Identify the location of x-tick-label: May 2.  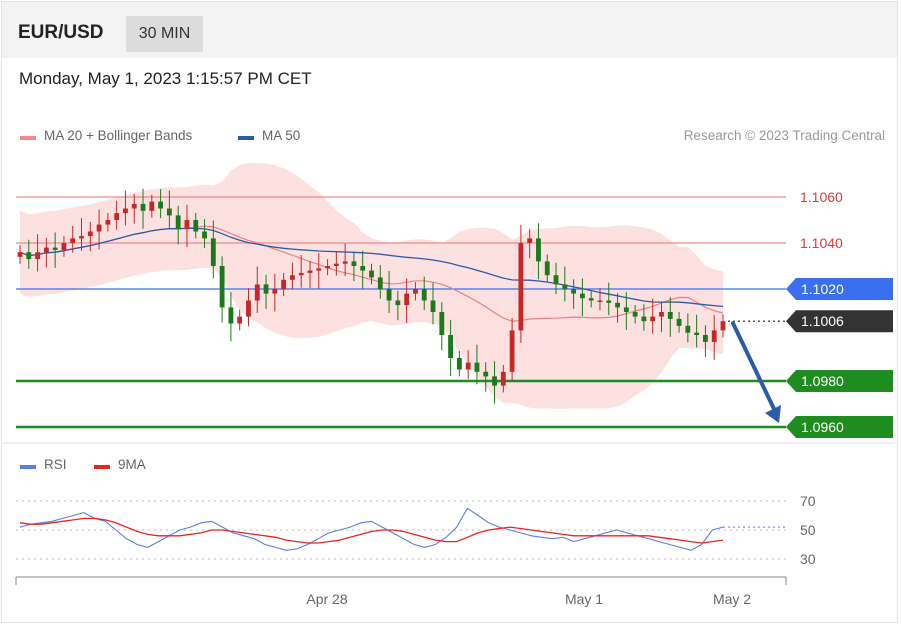
(732, 599).